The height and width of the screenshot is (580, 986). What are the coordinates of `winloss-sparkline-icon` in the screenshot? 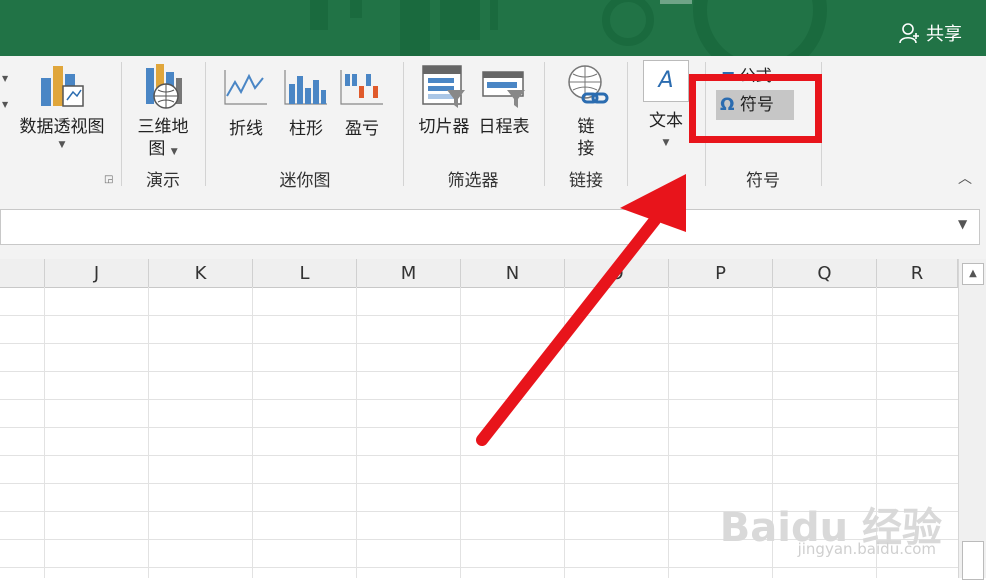 It's located at (361, 87).